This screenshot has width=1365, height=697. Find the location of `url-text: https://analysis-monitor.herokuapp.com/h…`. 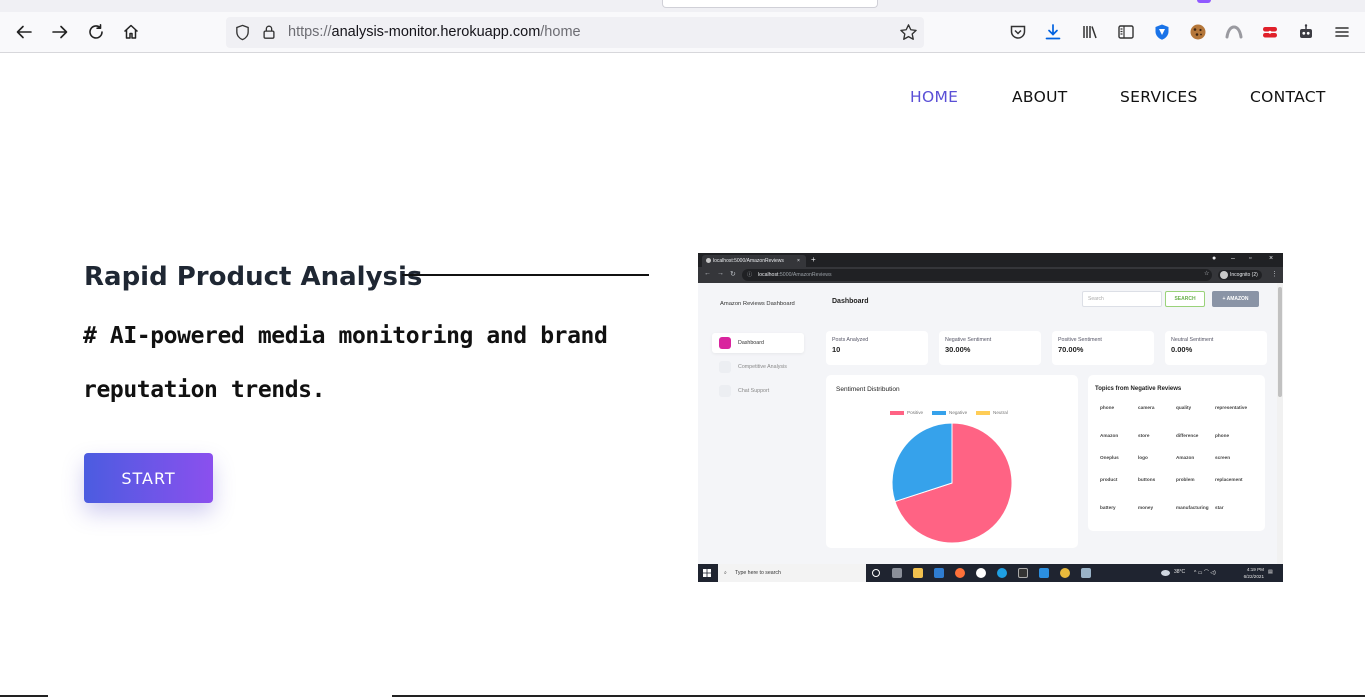

url-text: https://analysis-monitor.herokuapp.com/h… is located at coordinates (434, 32).